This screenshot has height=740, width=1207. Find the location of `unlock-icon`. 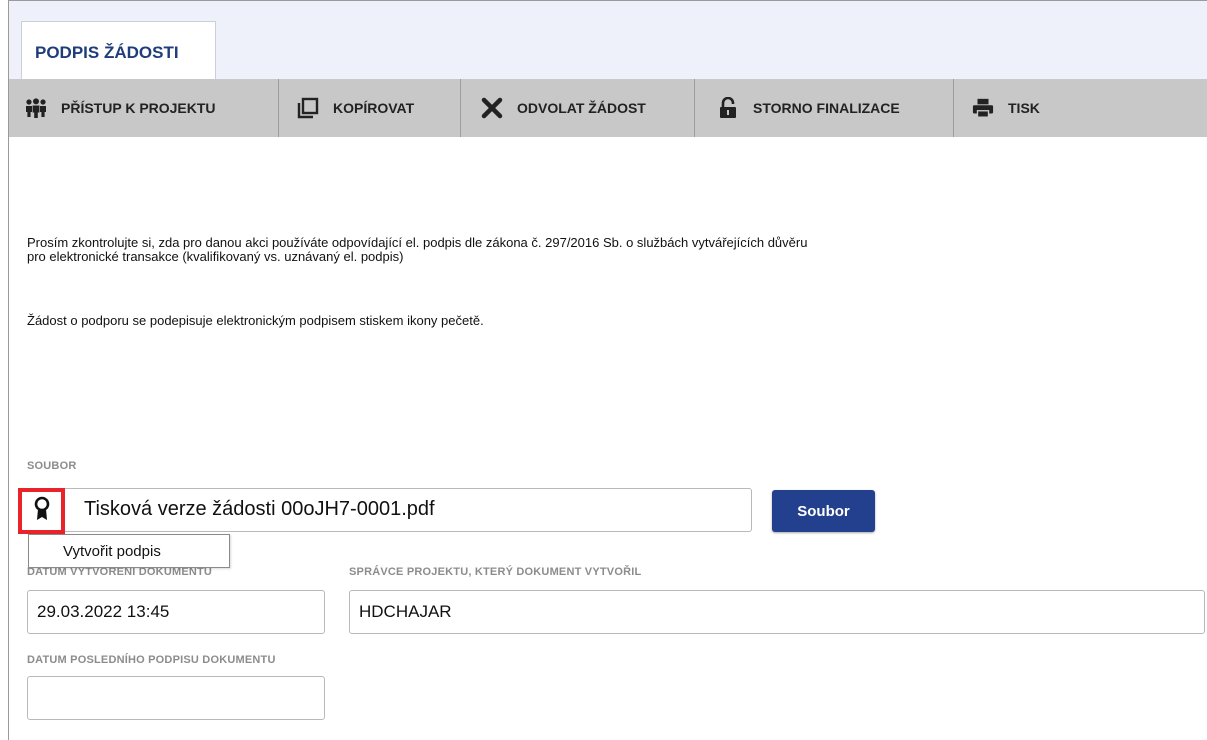

unlock-icon is located at coordinates (728, 108).